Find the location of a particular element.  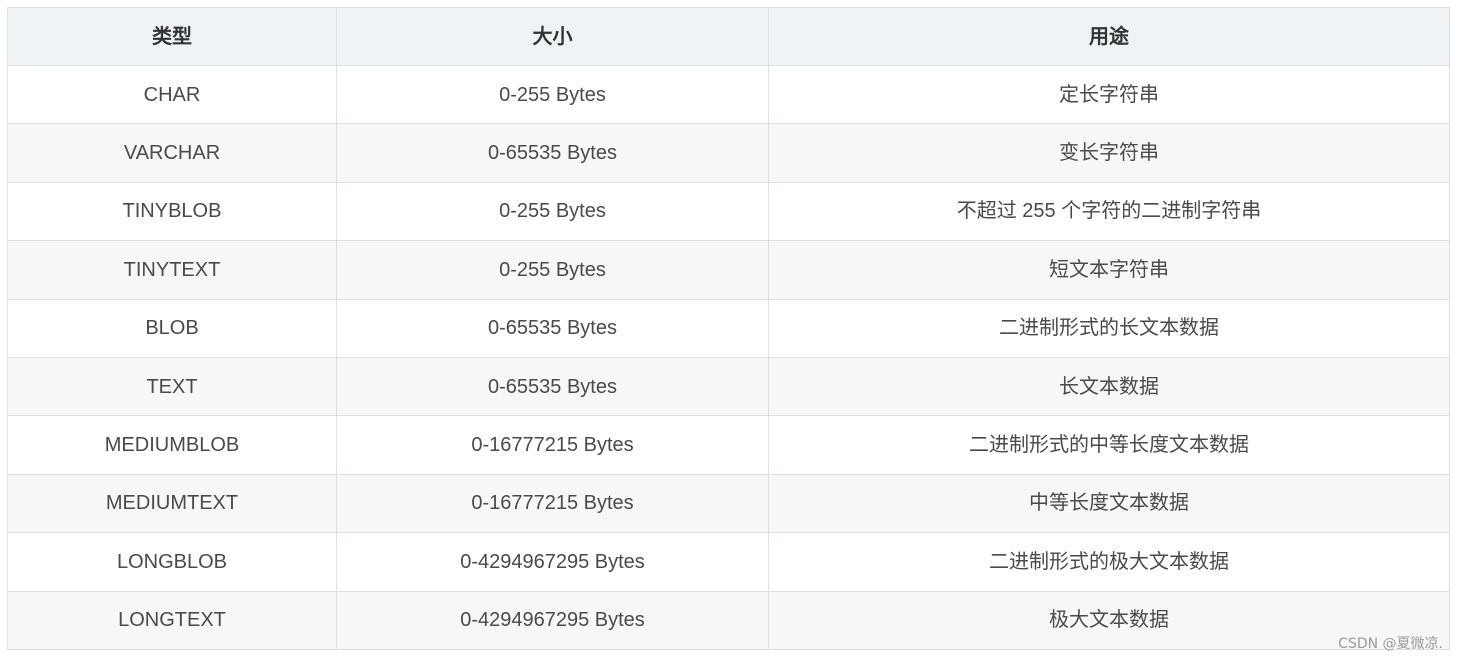

cell-usage: 变长字符串 is located at coordinates (1109, 153).